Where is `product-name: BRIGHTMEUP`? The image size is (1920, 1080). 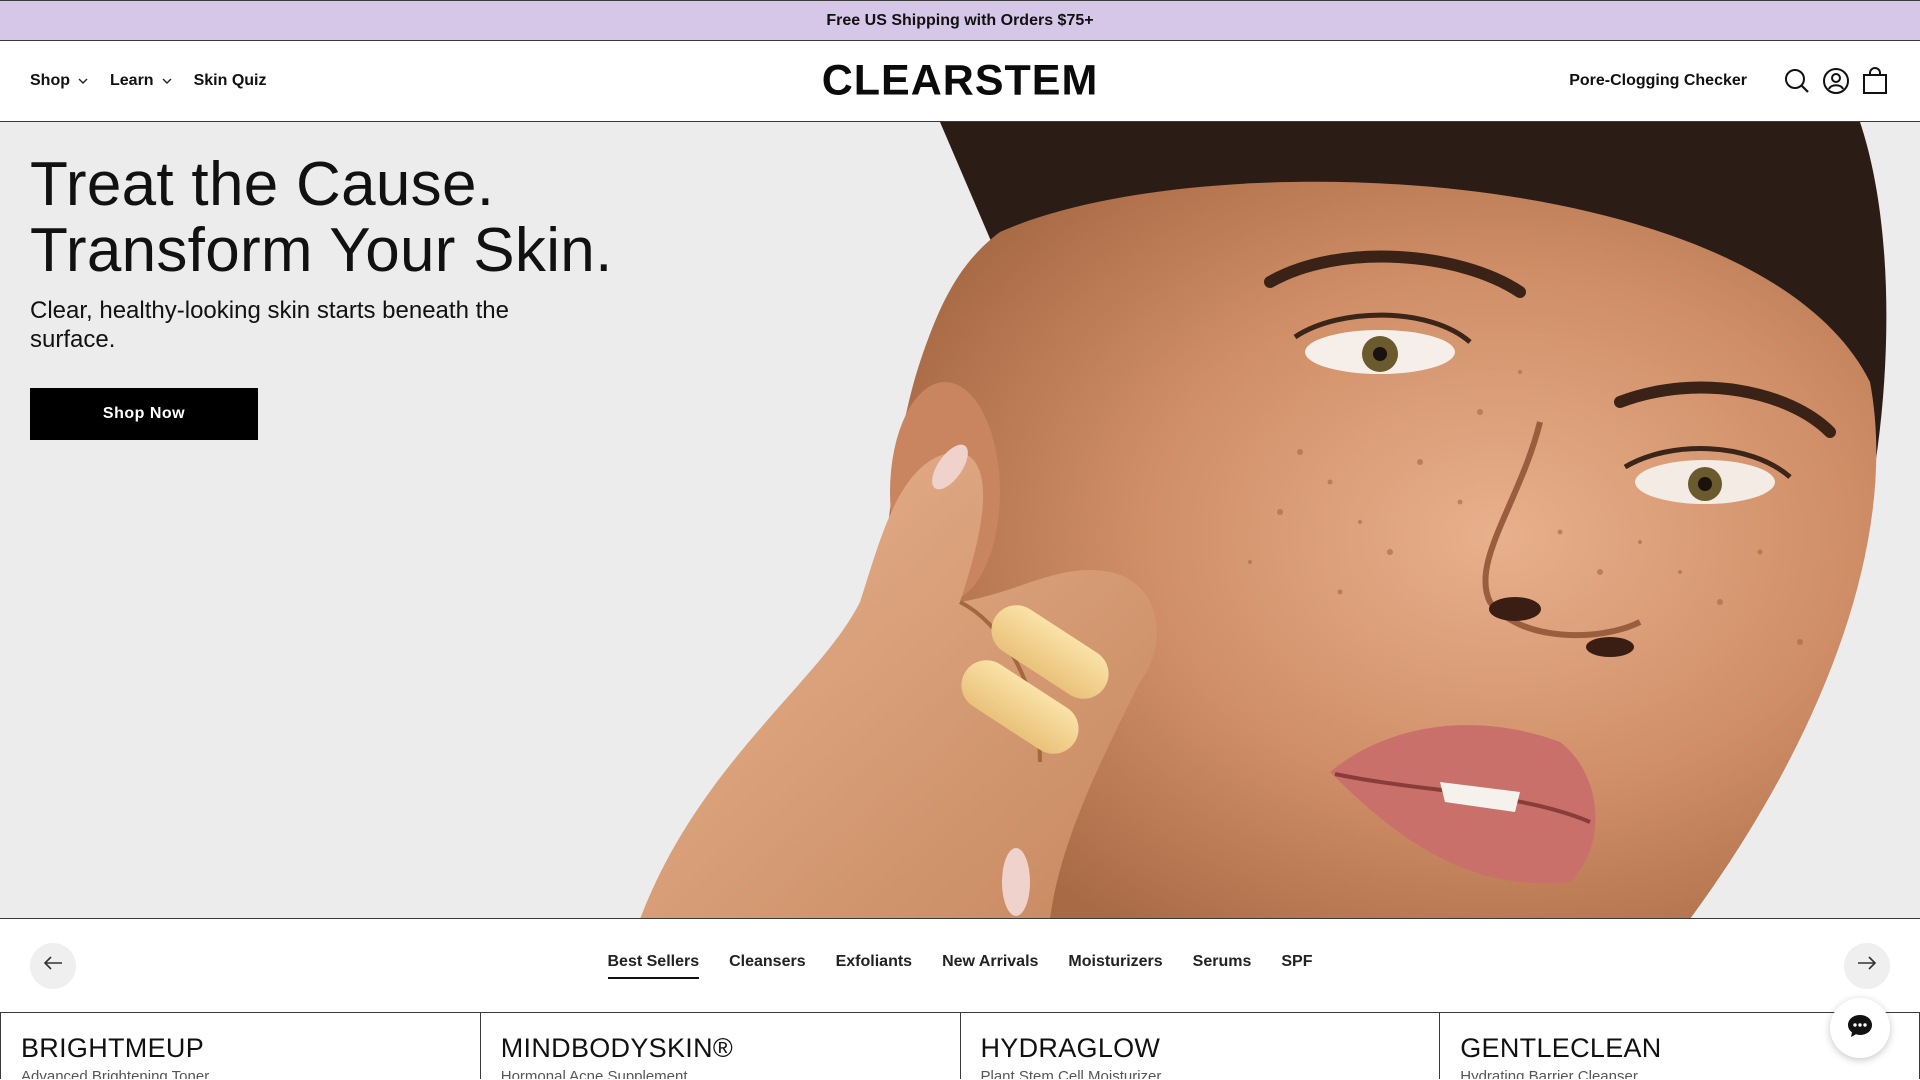
product-name: BRIGHTMEUP is located at coordinates (113, 1048).